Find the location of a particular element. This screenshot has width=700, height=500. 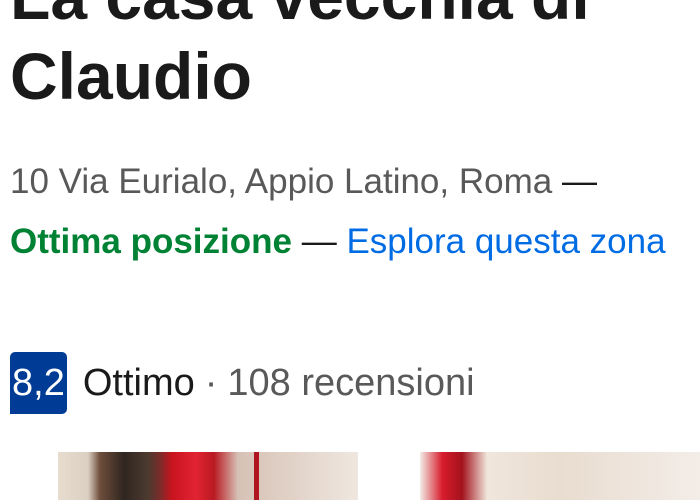

photo-gallery is located at coordinates (350, 476).